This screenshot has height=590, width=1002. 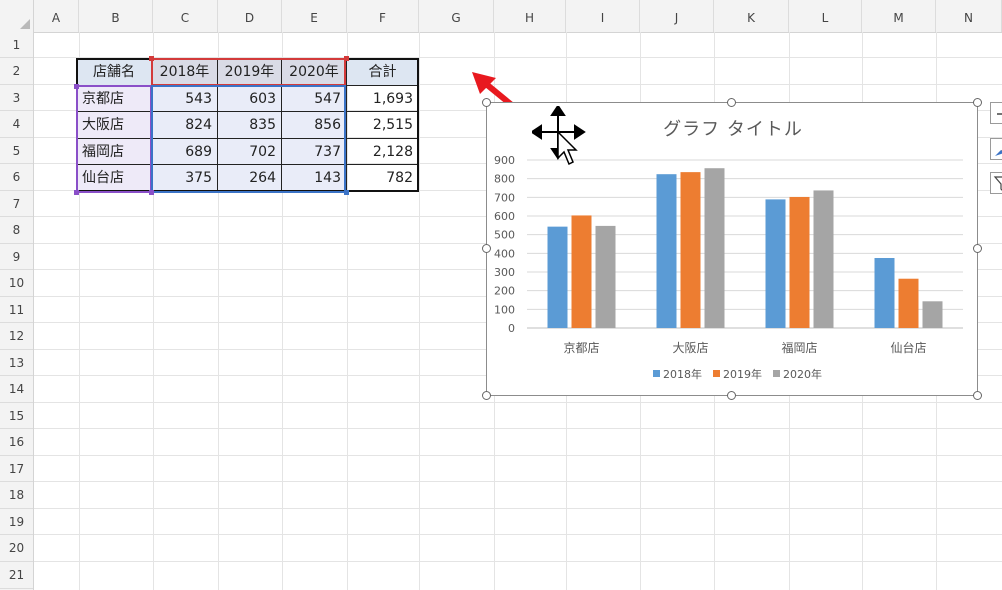 I want to click on row-header-15: 15, so click(x=16, y=416).